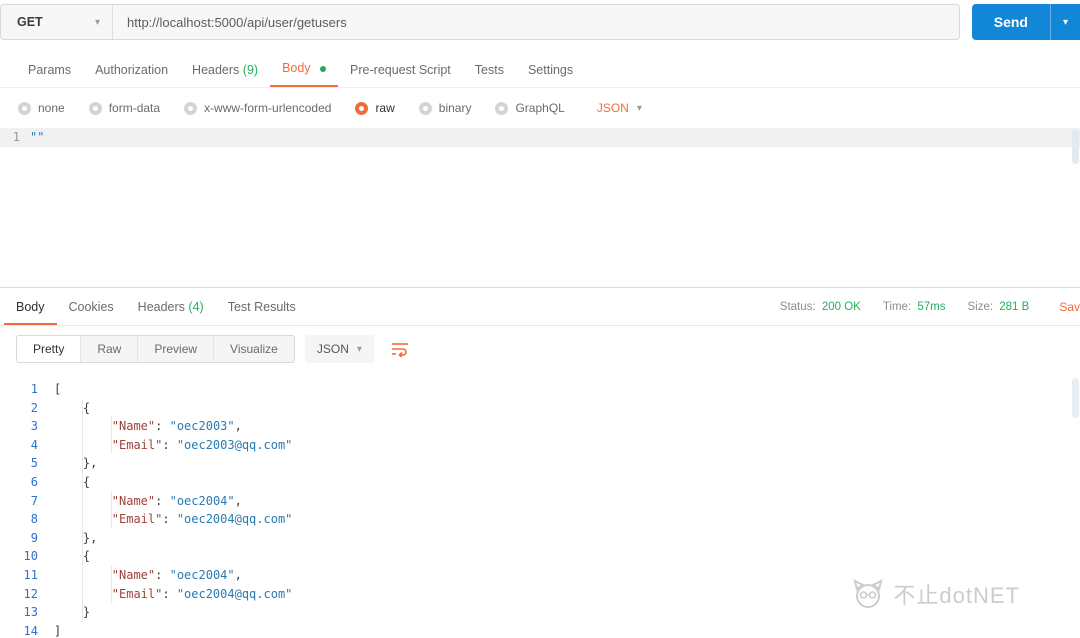 The image size is (1080, 638). I want to click on wrap-text-button, so click(400, 349).